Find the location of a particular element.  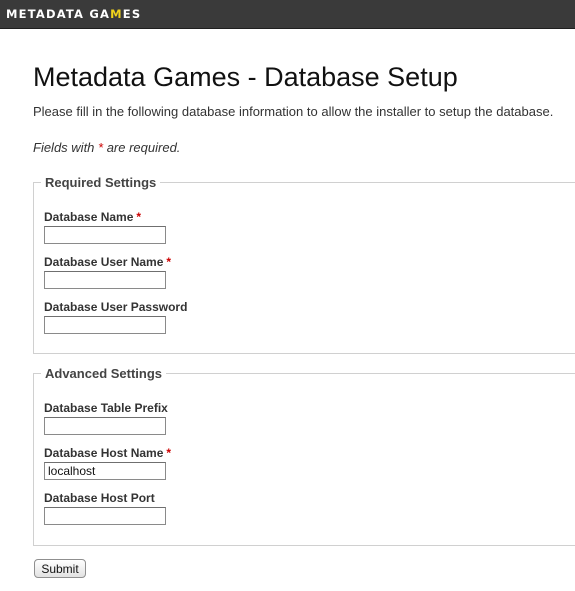

top-bar: METADATA GAMES is located at coordinates (287, 14).